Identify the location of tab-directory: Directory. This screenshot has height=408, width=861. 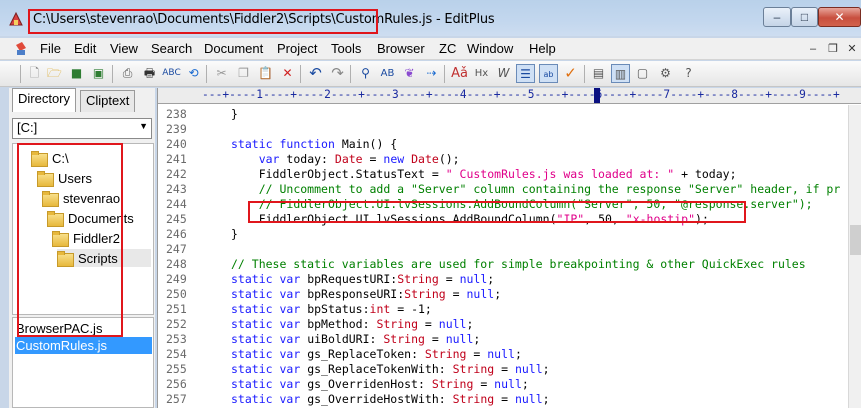
(44, 100).